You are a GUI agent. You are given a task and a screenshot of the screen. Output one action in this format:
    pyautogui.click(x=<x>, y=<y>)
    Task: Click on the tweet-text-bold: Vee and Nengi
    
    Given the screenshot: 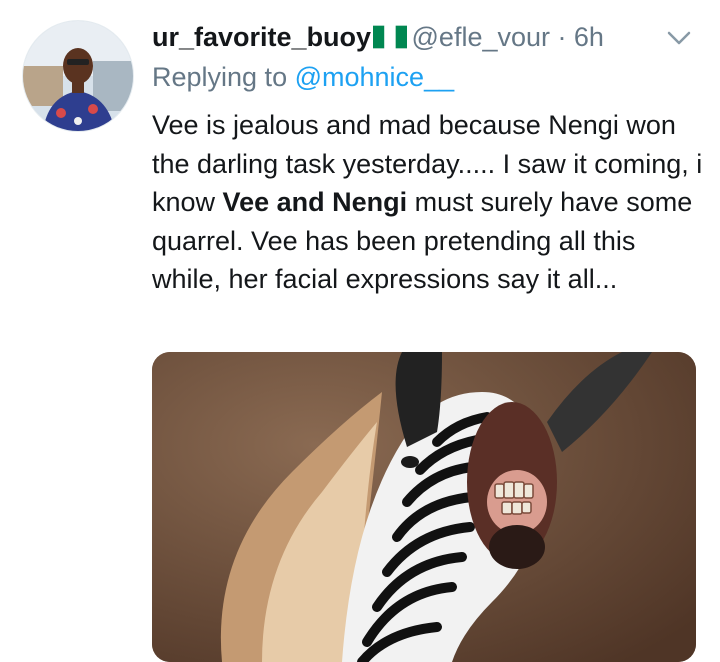 What is the action you would take?
    pyautogui.click(x=315, y=202)
    